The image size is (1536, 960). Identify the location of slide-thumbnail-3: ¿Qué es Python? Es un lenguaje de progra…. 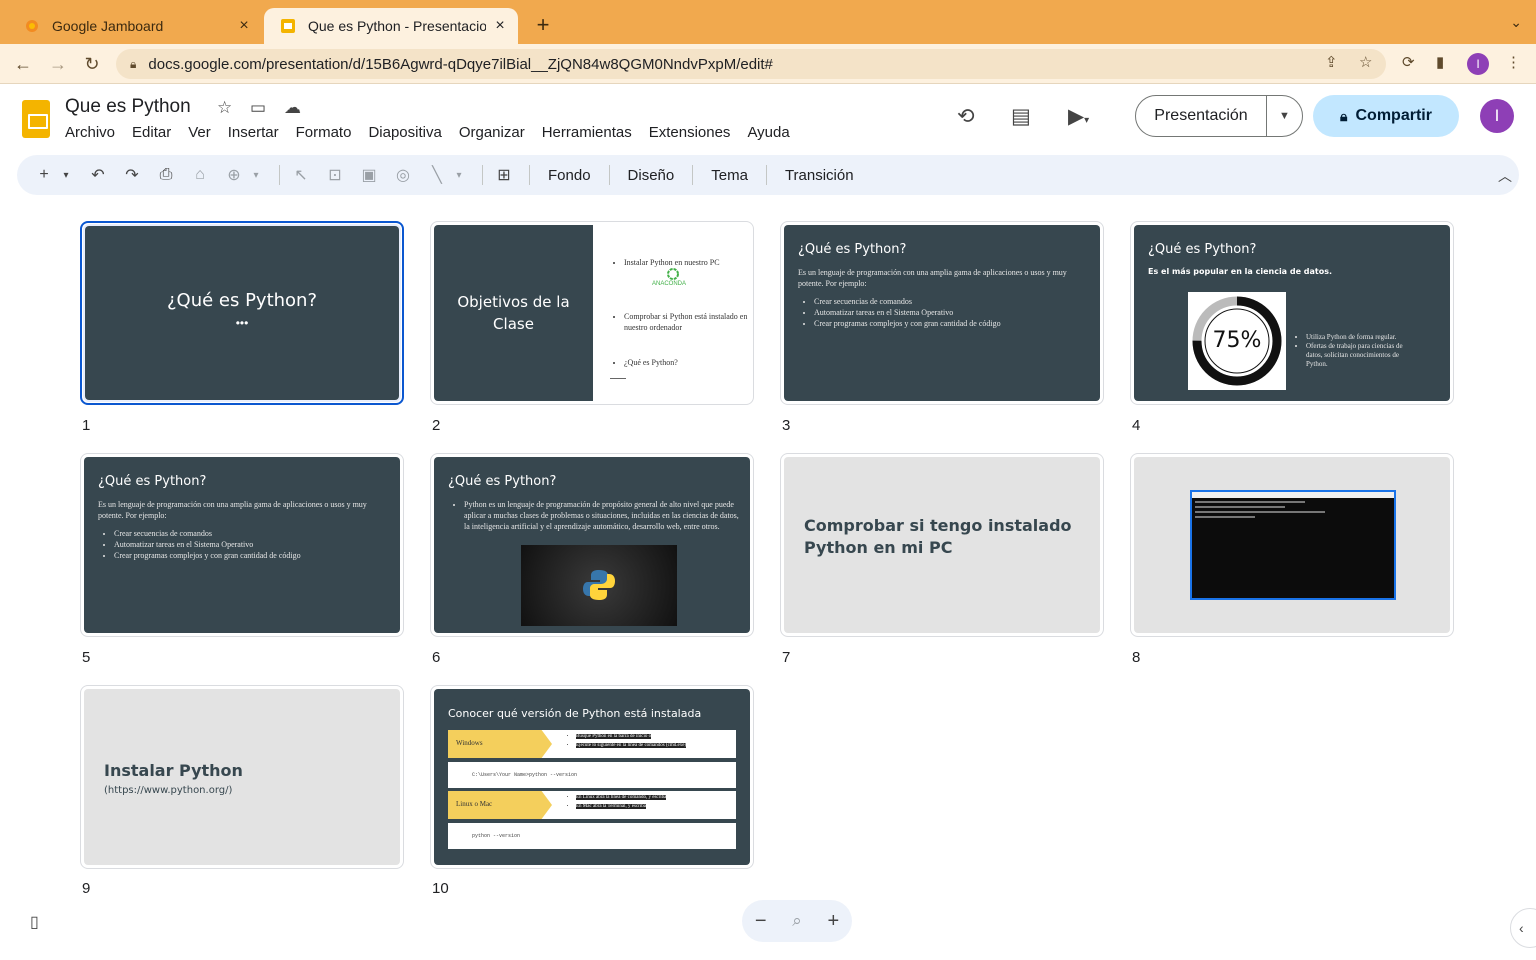
(942, 313).